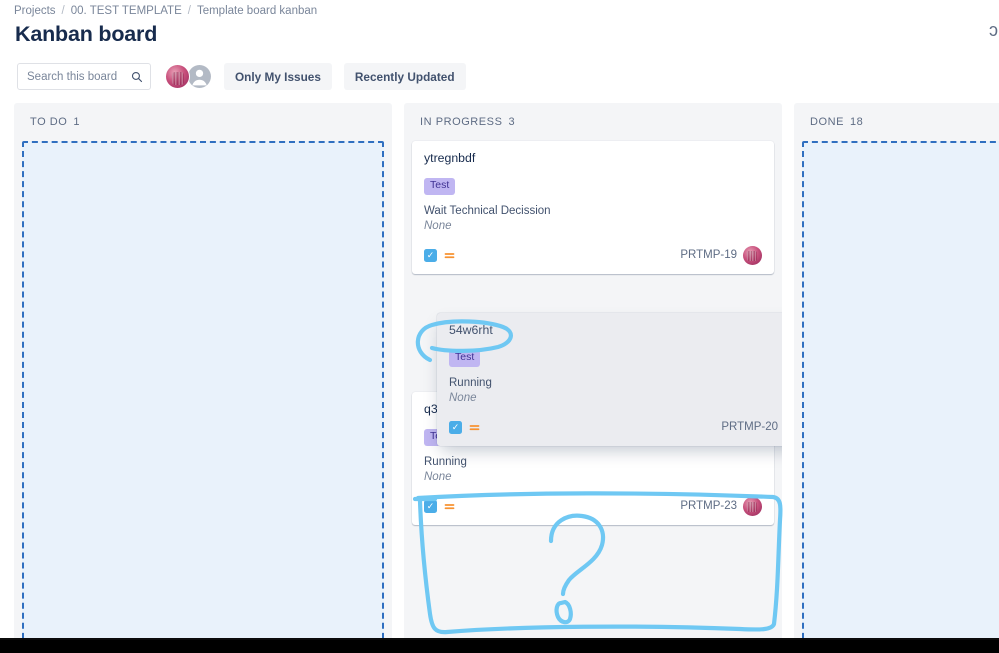 The width and height of the screenshot is (999, 653). Describe the element at coordinates (461, 122) in the screenshot. I see `column-title: IN PROGRESS` at that location.